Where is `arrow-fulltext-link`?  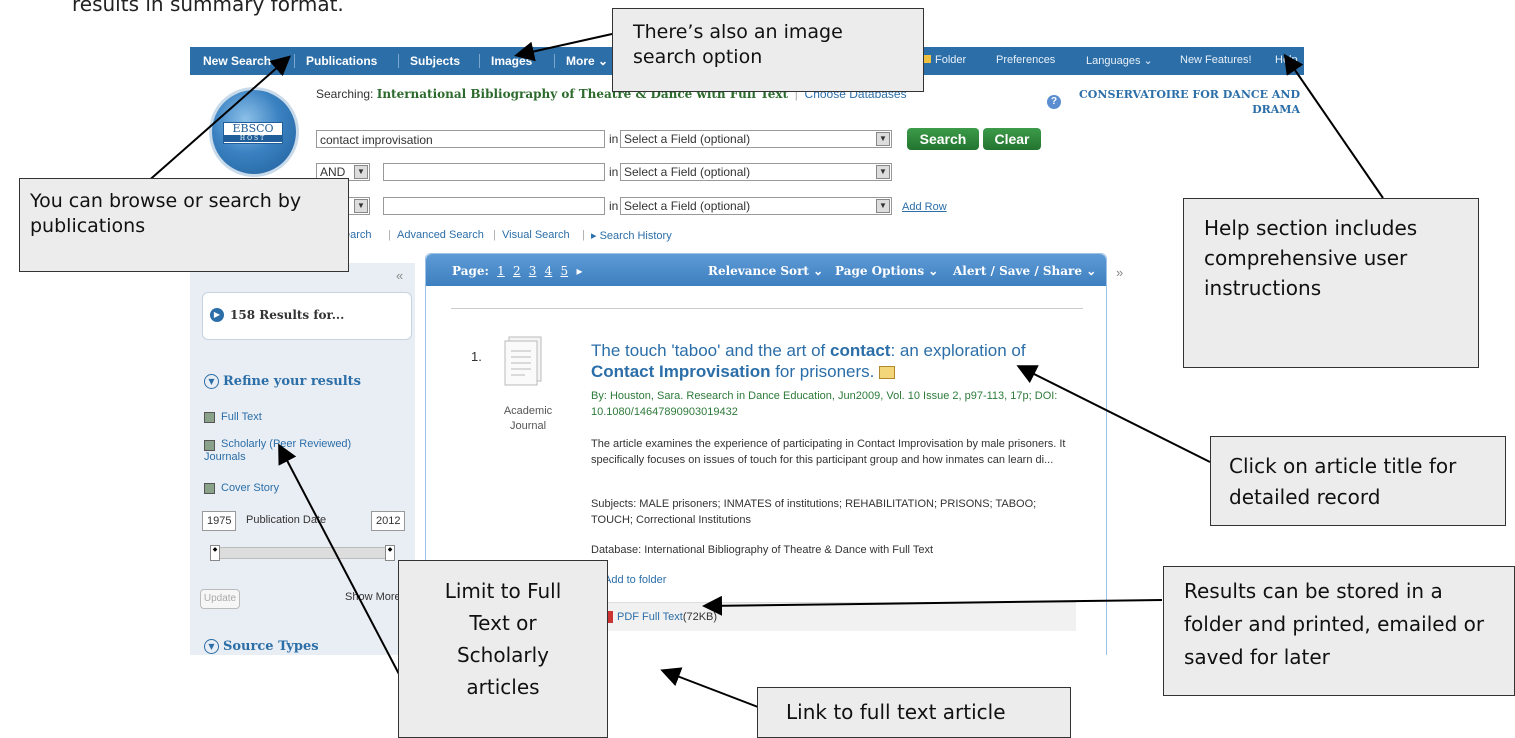
arrow-fulltext-link is located at coordinates (709, 687).